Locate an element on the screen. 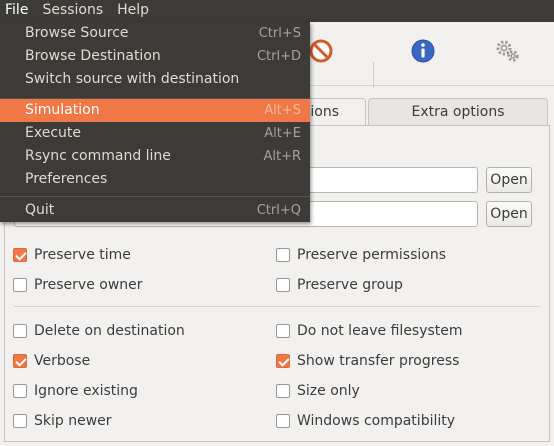 The width and height of the screenshot is (554, 446). size-only-label: Size only is located at coordinates (328, 391).